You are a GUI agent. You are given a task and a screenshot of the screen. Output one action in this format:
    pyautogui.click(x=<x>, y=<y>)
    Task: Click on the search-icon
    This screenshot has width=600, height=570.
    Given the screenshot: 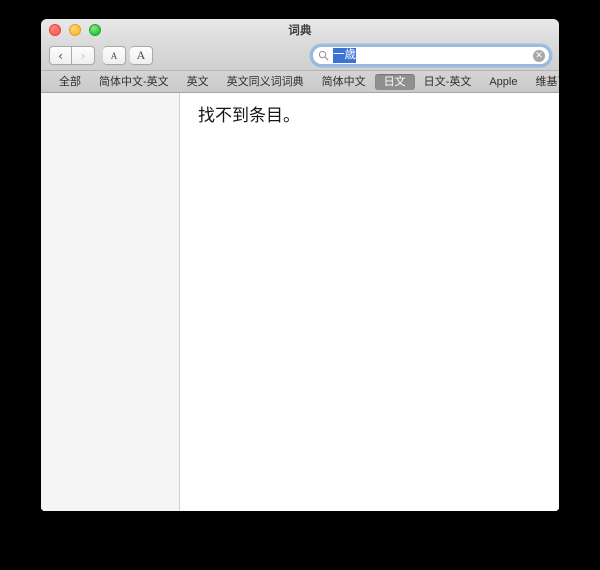 What is the action you would take?
    pyautogui.click(x=323, y=55)
    